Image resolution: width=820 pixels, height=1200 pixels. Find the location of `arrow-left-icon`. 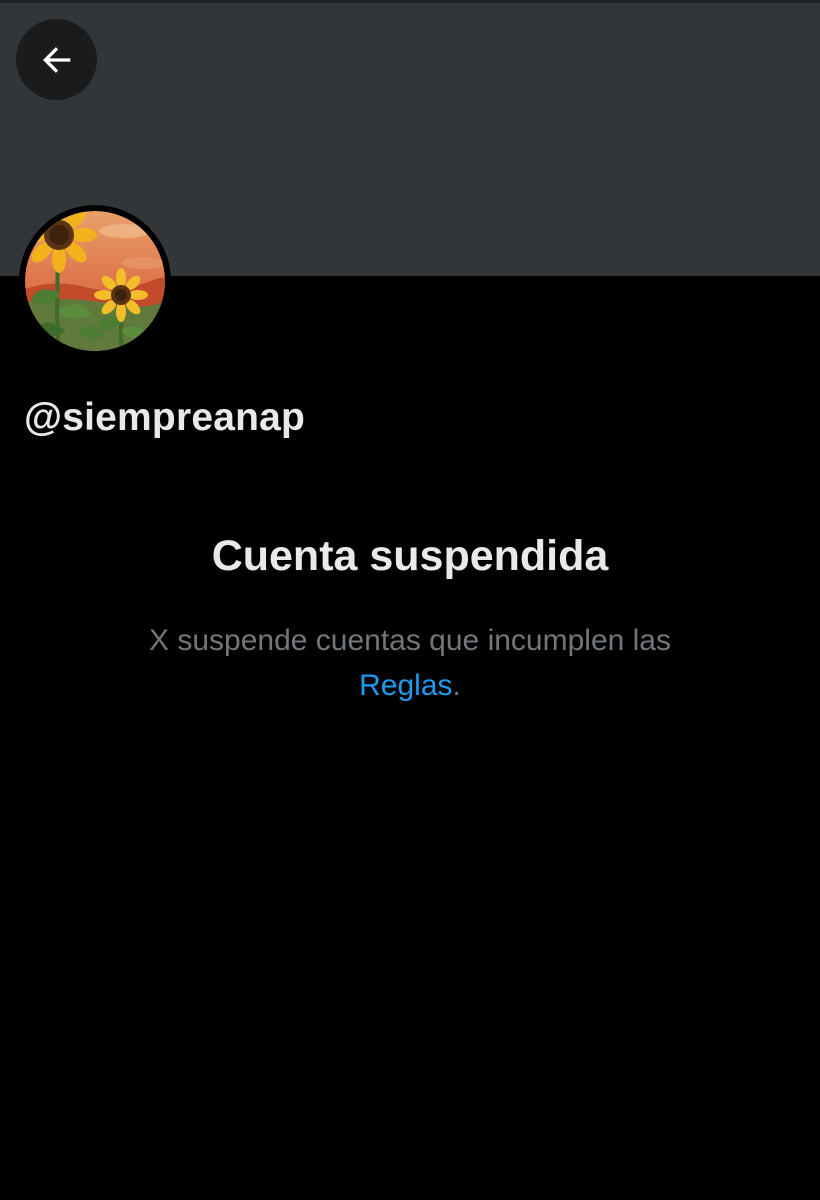

arrow-left-icon is located at coordinates (56, 59).